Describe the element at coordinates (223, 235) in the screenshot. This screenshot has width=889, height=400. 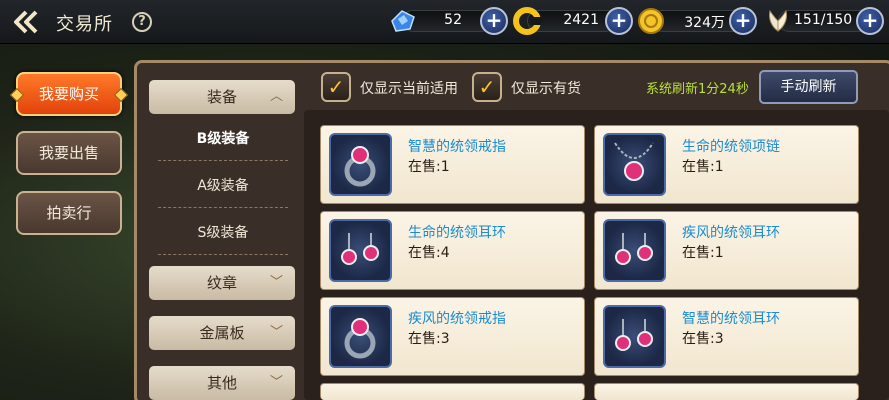
I see `sub-category-s: S级装备` at that location.